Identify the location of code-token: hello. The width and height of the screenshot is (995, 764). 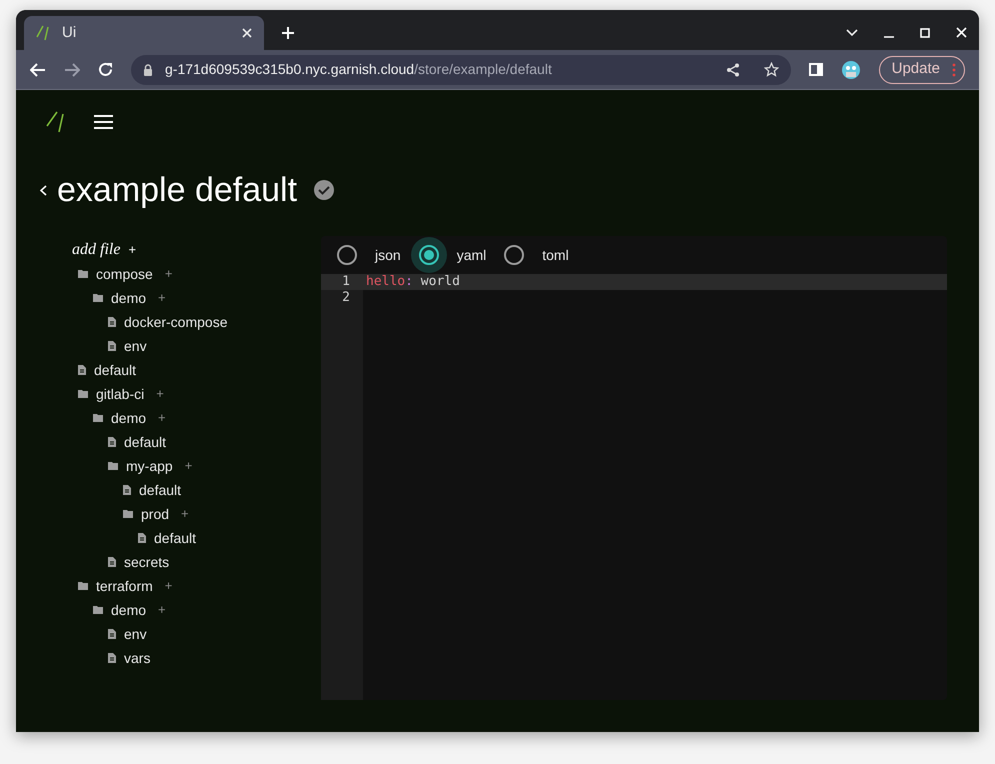
(386, 281).